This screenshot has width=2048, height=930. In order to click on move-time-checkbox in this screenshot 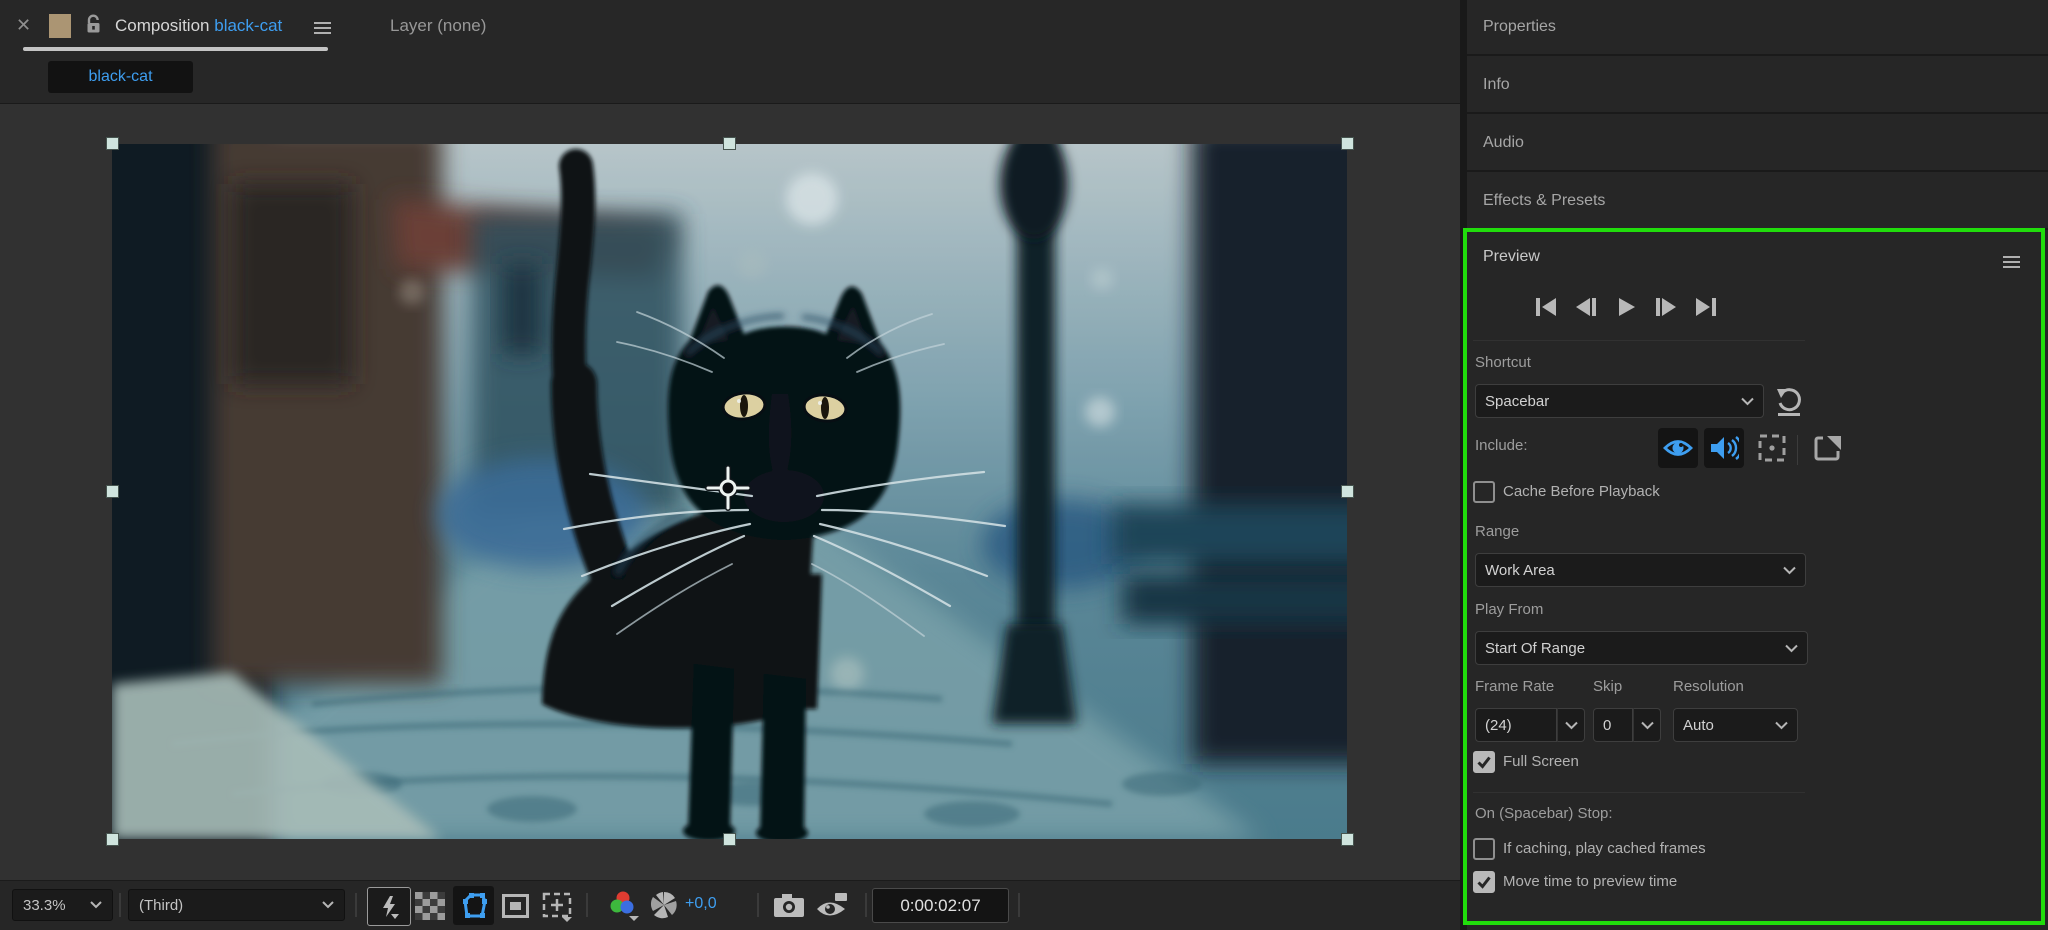, I will do `click(1484, 882)`.